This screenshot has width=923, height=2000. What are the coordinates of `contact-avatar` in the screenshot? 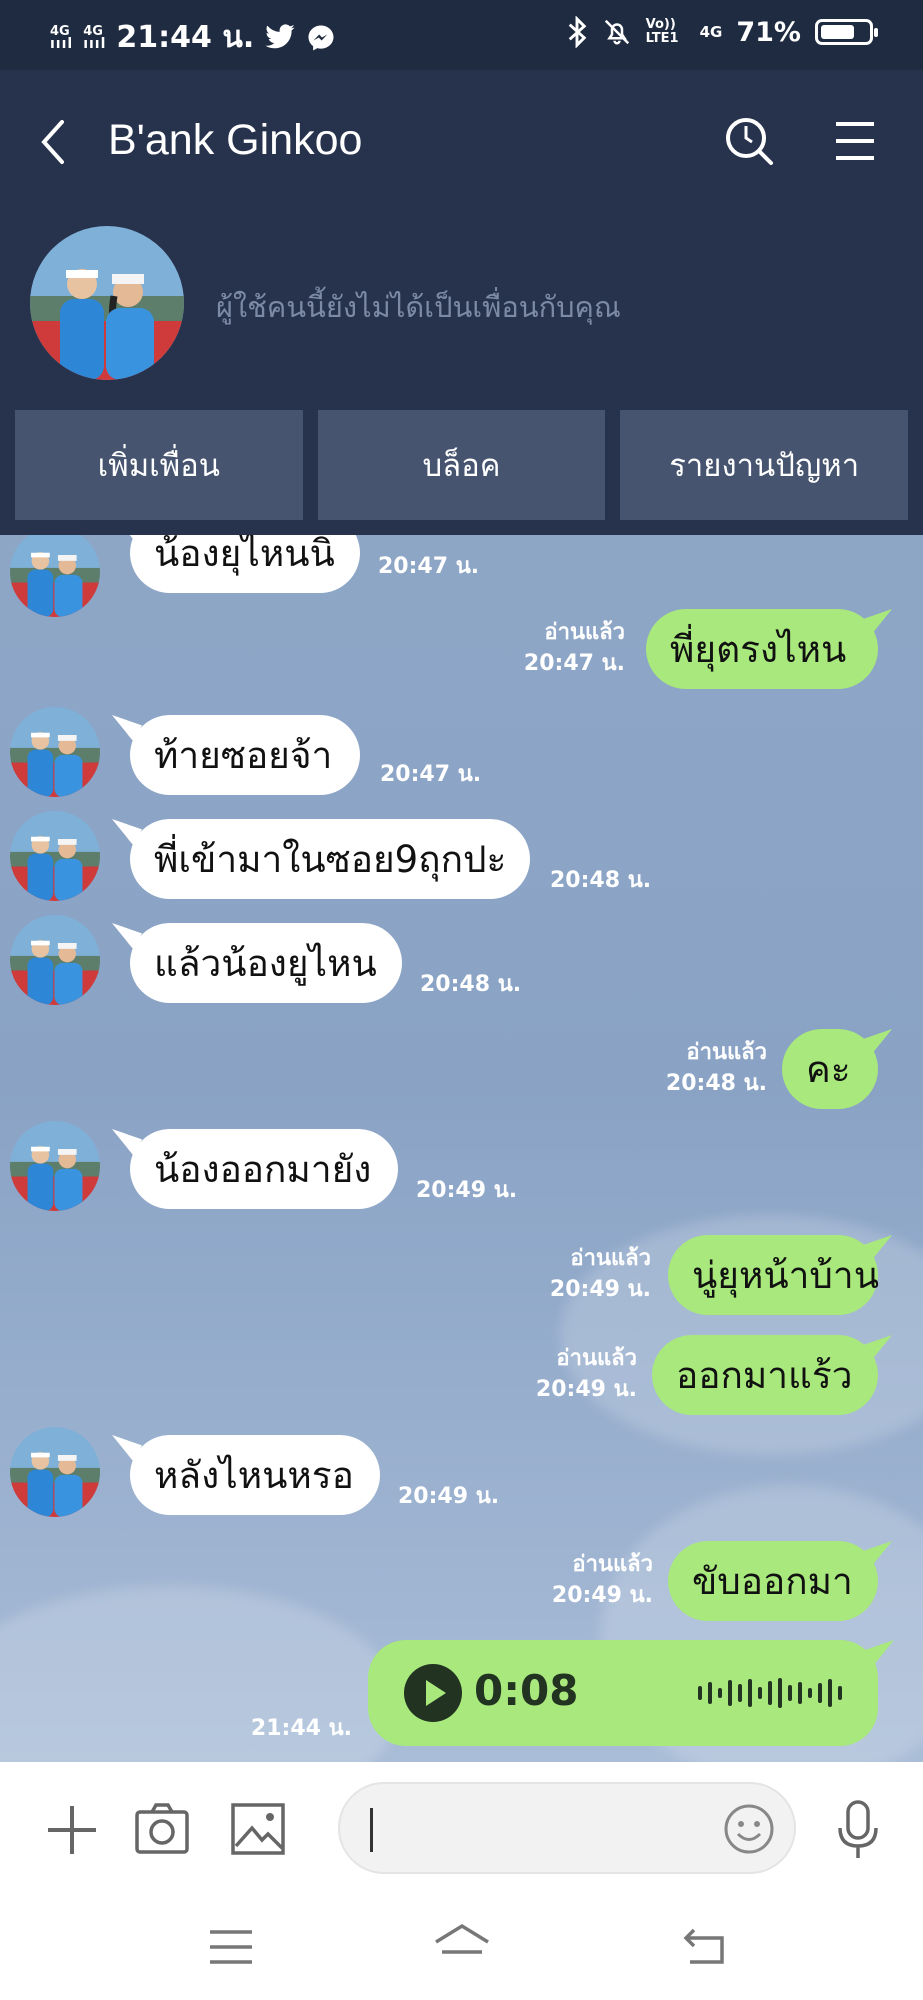 It's located at (107, 303).